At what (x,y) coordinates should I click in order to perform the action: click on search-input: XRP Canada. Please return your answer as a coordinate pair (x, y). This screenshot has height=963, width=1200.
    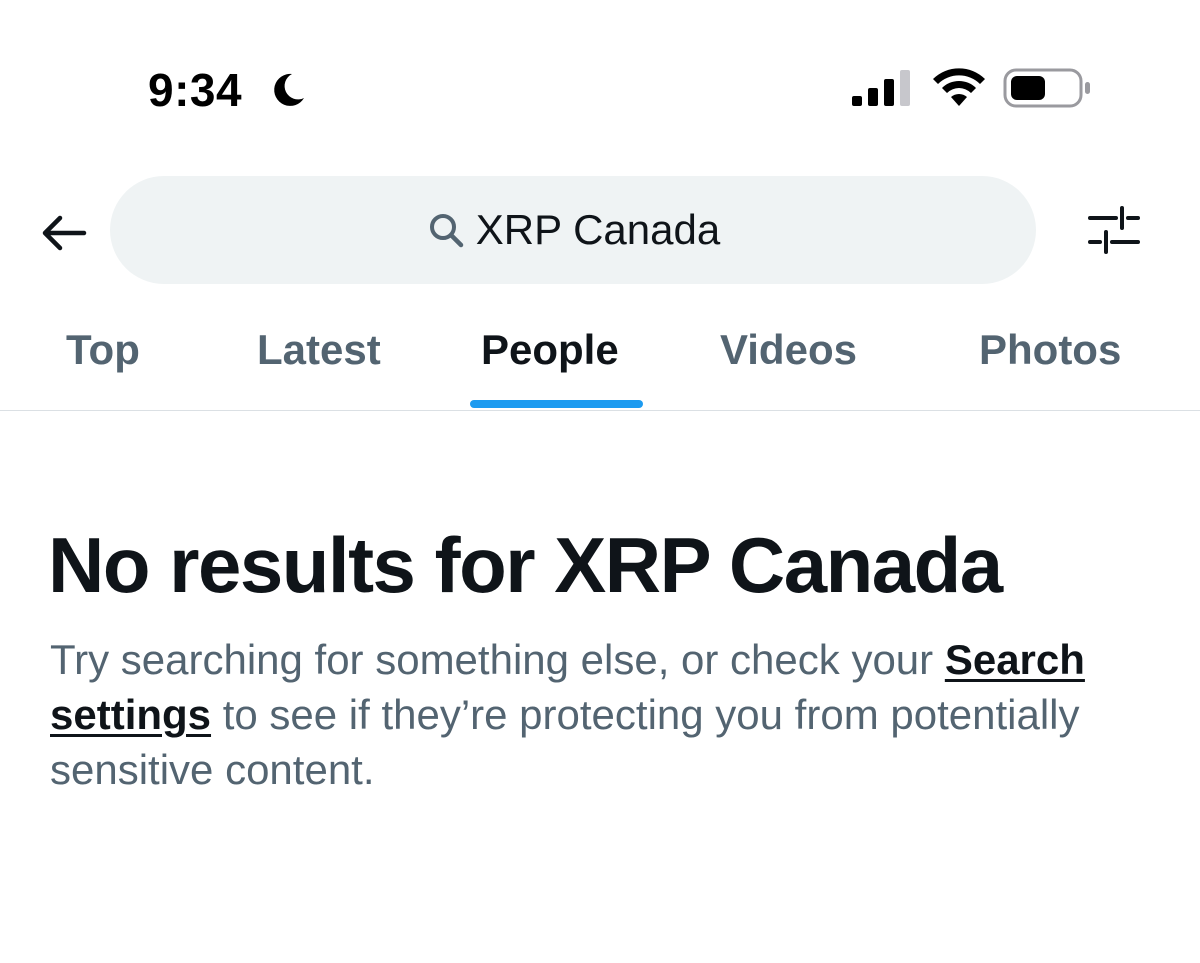
    Looking at the image, I should click on (573, 230).